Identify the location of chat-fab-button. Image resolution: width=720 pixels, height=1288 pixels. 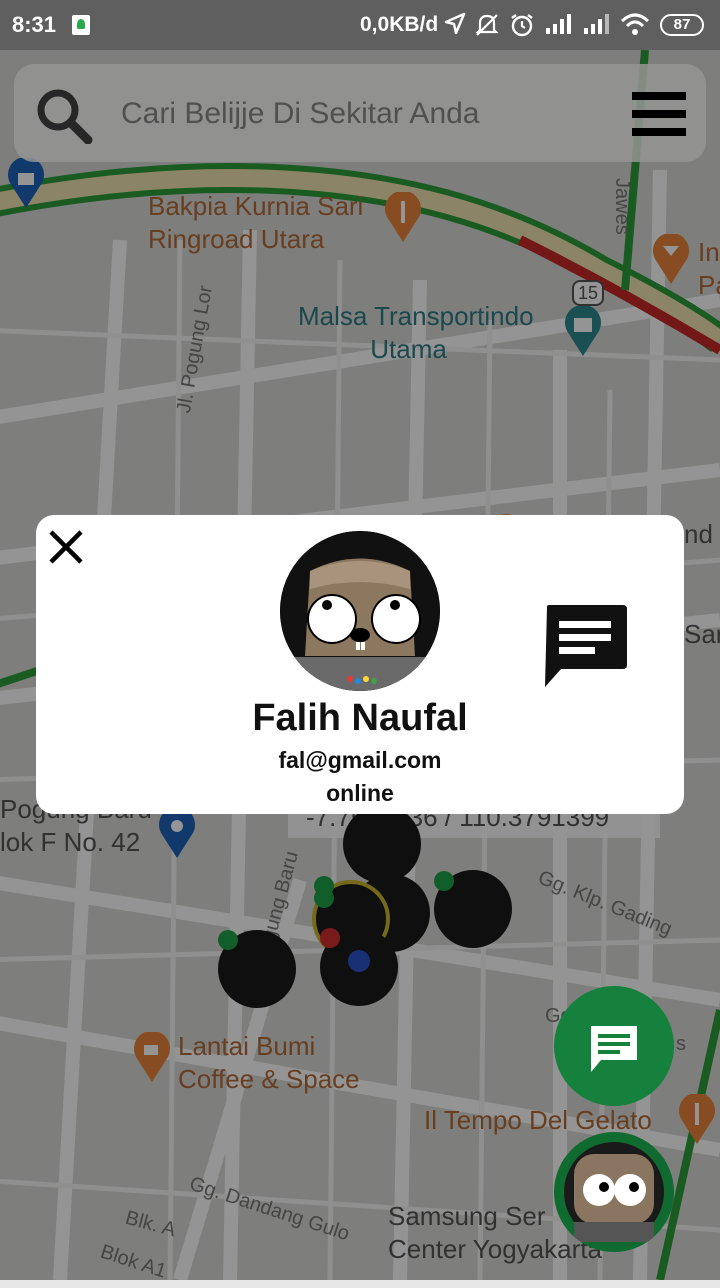
(614, 1046).